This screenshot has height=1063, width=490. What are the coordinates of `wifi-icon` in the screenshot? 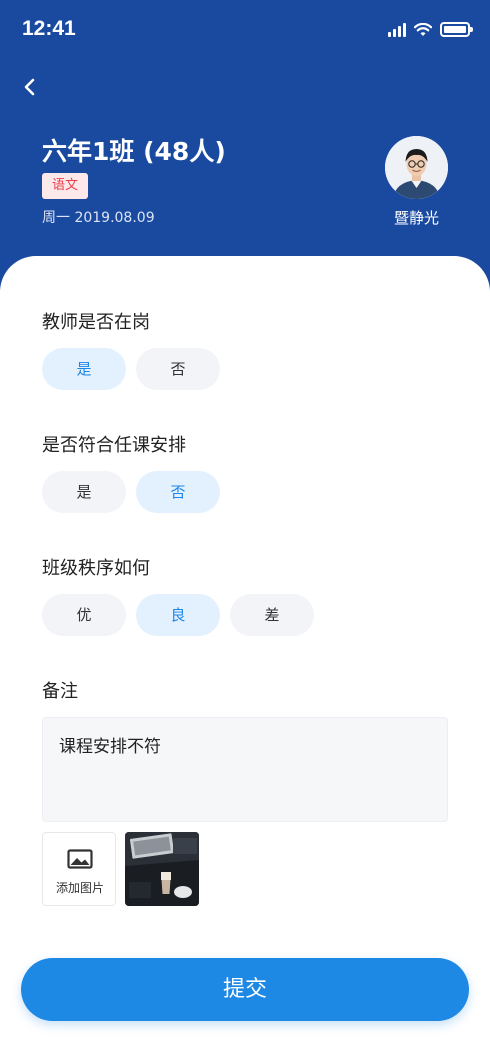 It's located at (423, 29).